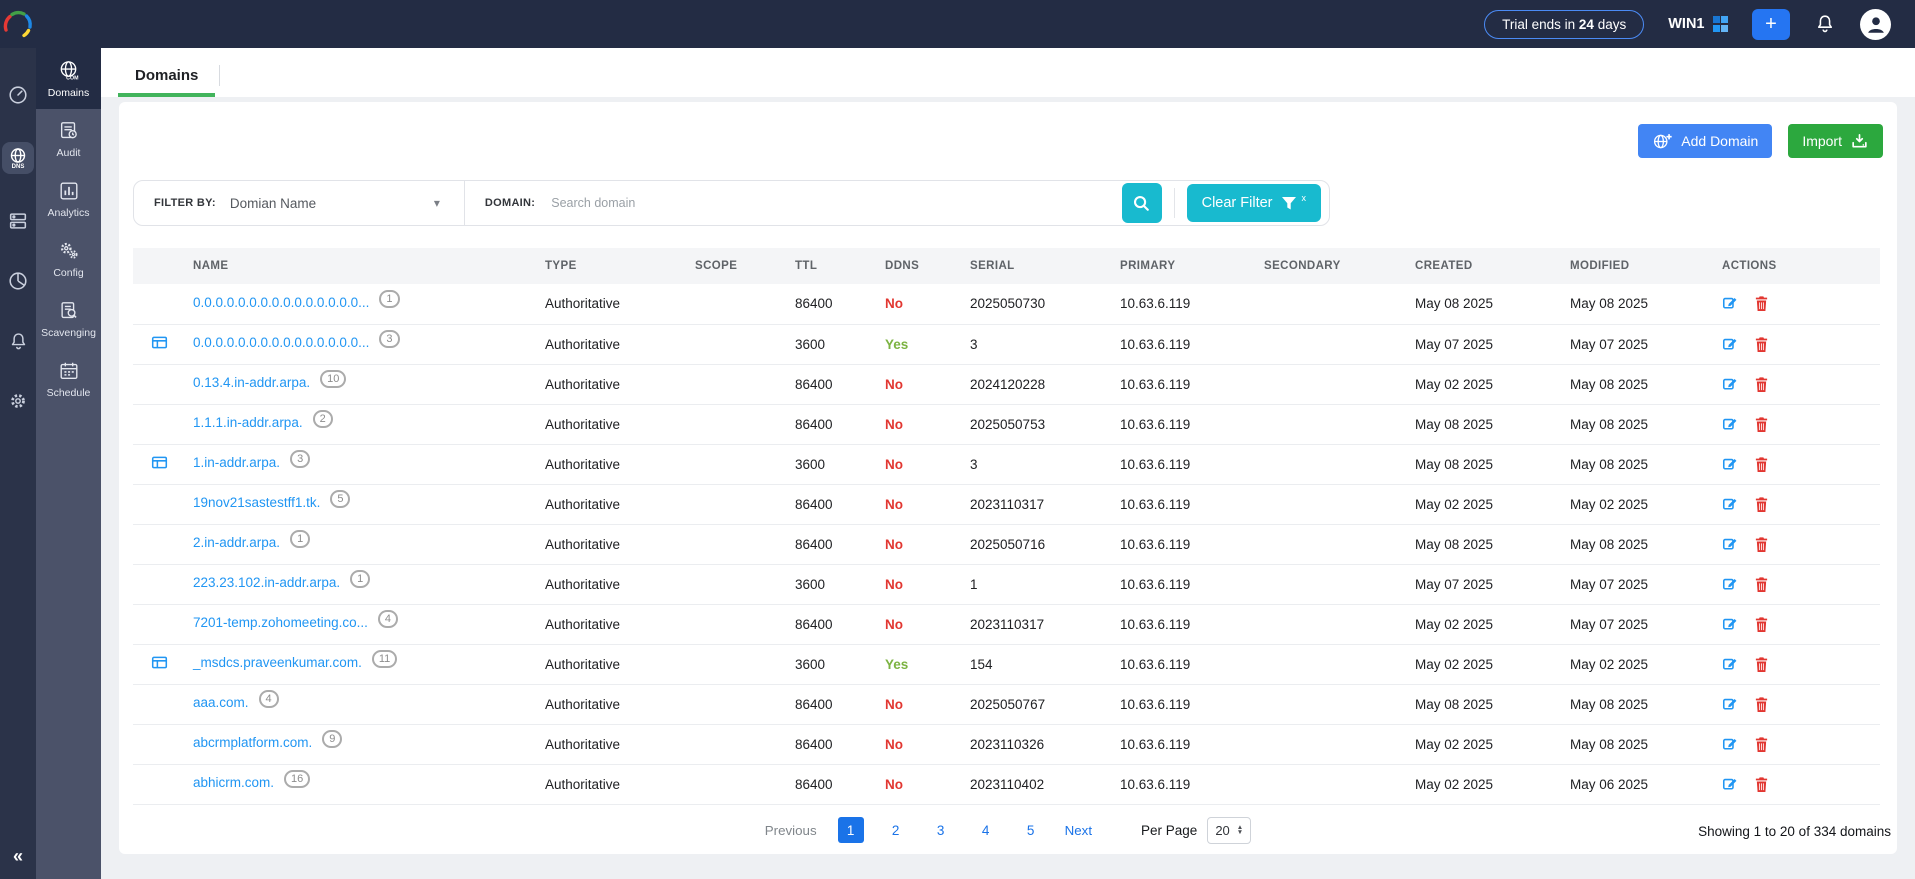  Describe the element at coordinates (236, 462) in the screenshot. I see `domain-name-link: 1.in-addr.arpa.` at that location.